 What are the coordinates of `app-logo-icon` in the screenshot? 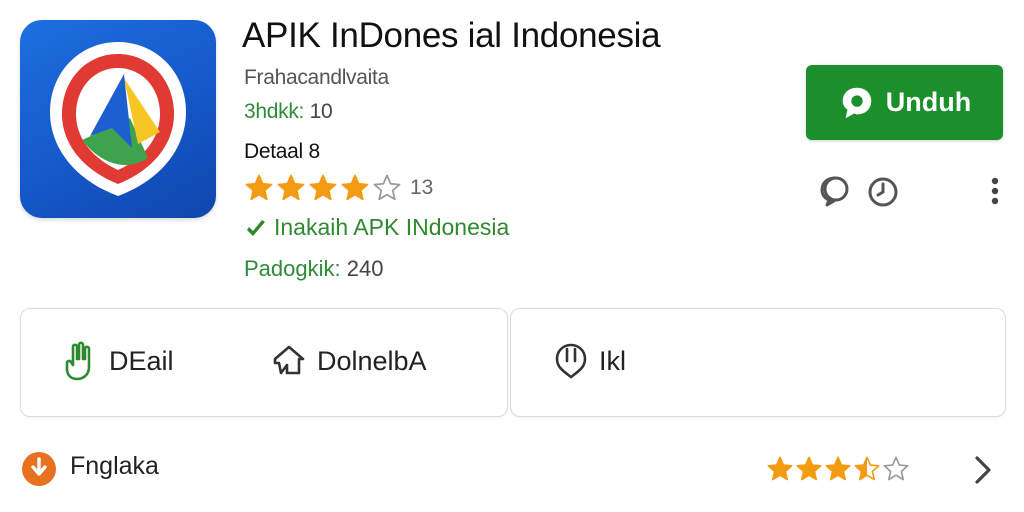 It's located at (118, 119).